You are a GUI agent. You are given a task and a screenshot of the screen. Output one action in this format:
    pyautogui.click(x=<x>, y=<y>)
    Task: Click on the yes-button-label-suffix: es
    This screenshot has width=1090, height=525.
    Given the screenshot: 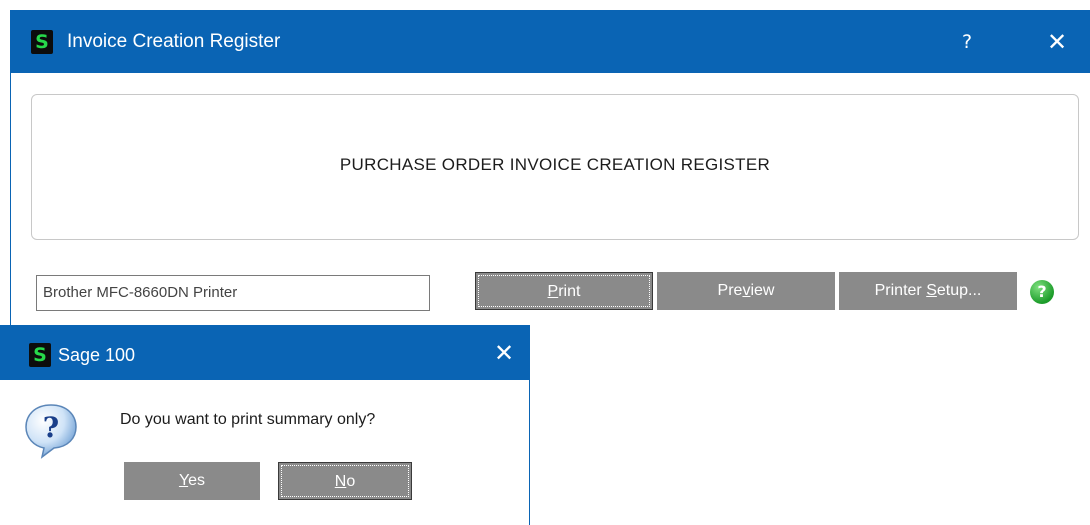 What is the action you would take?
    pyautogui.click(x=197, y=480)
    